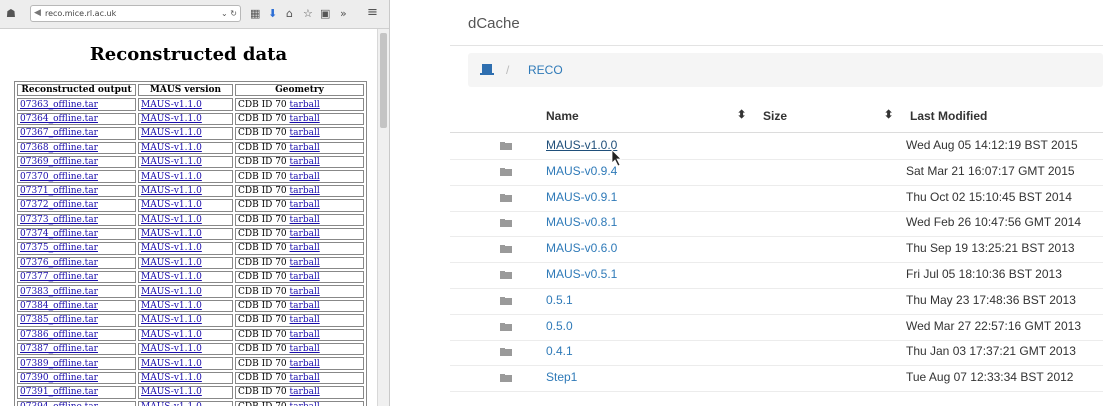 The image size is (1103, 406). Describe the element at coordinates (581, 222) in the screenshot. I see `folder-link: MAUS-v0.8.1` at that location.